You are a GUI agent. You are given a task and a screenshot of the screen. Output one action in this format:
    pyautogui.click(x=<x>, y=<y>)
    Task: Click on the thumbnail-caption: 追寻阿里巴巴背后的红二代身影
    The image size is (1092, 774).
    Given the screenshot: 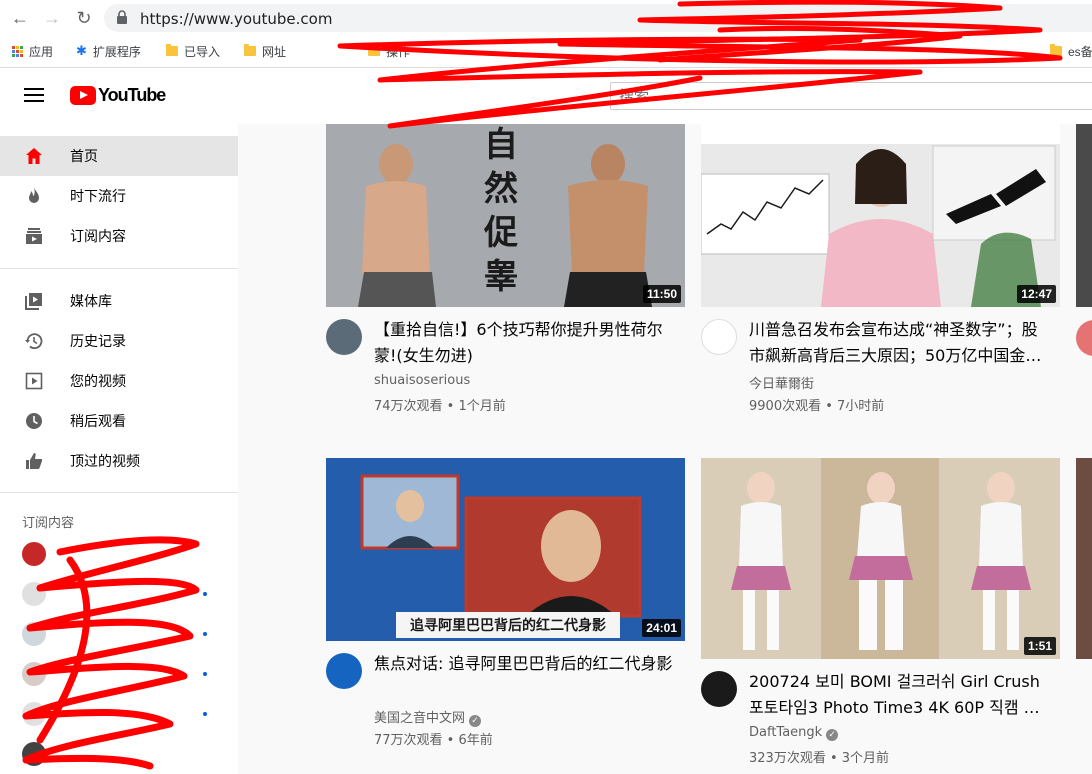 What is the action you would take?
    pyautogui.click(x=508, y=625)
    